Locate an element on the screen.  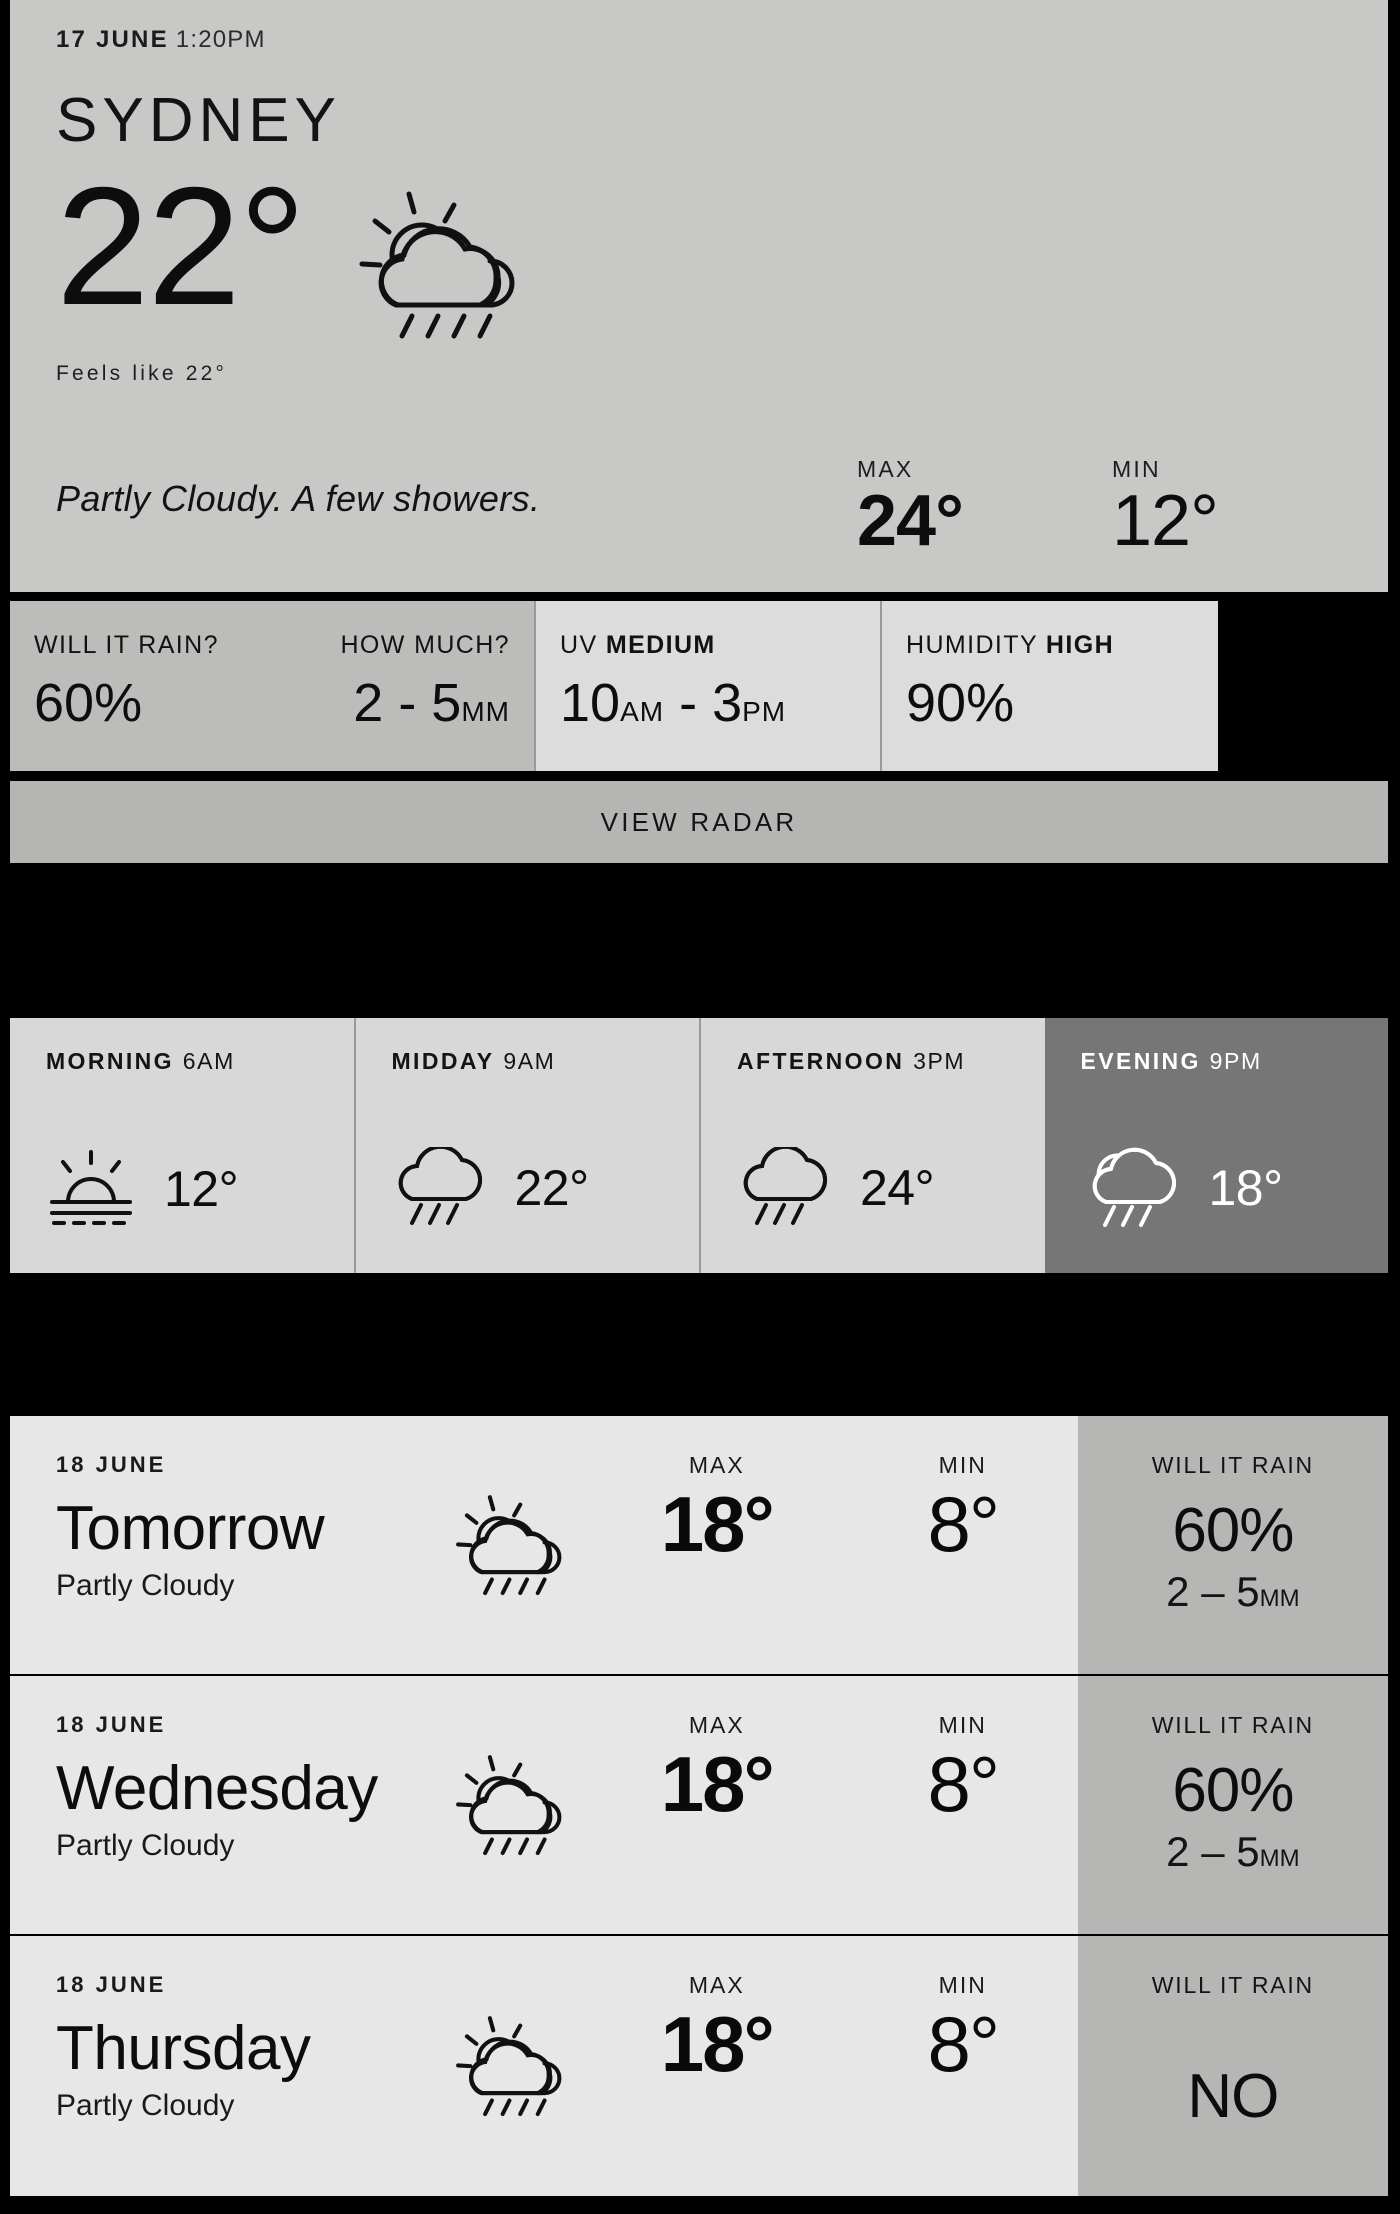
hourly-midday-period: MIDDAY is located at coordinates (443, 1061).